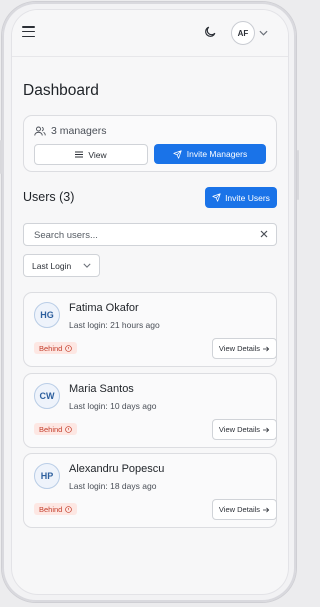  I want to click on user-avatar: HG, so click(47, 315).